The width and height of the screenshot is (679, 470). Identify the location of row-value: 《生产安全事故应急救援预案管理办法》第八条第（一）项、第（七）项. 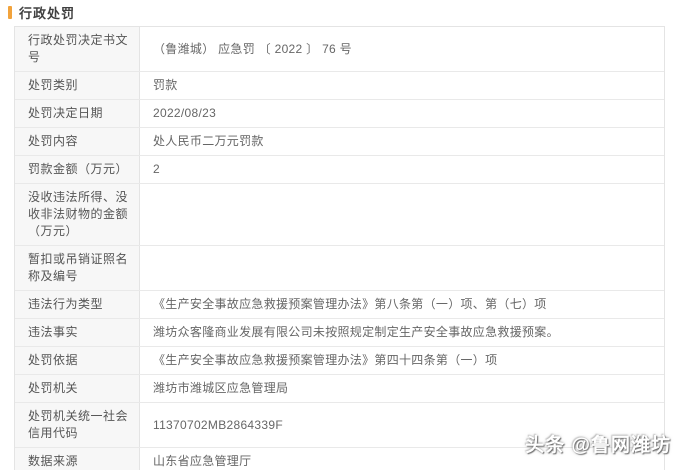
(402, 304).